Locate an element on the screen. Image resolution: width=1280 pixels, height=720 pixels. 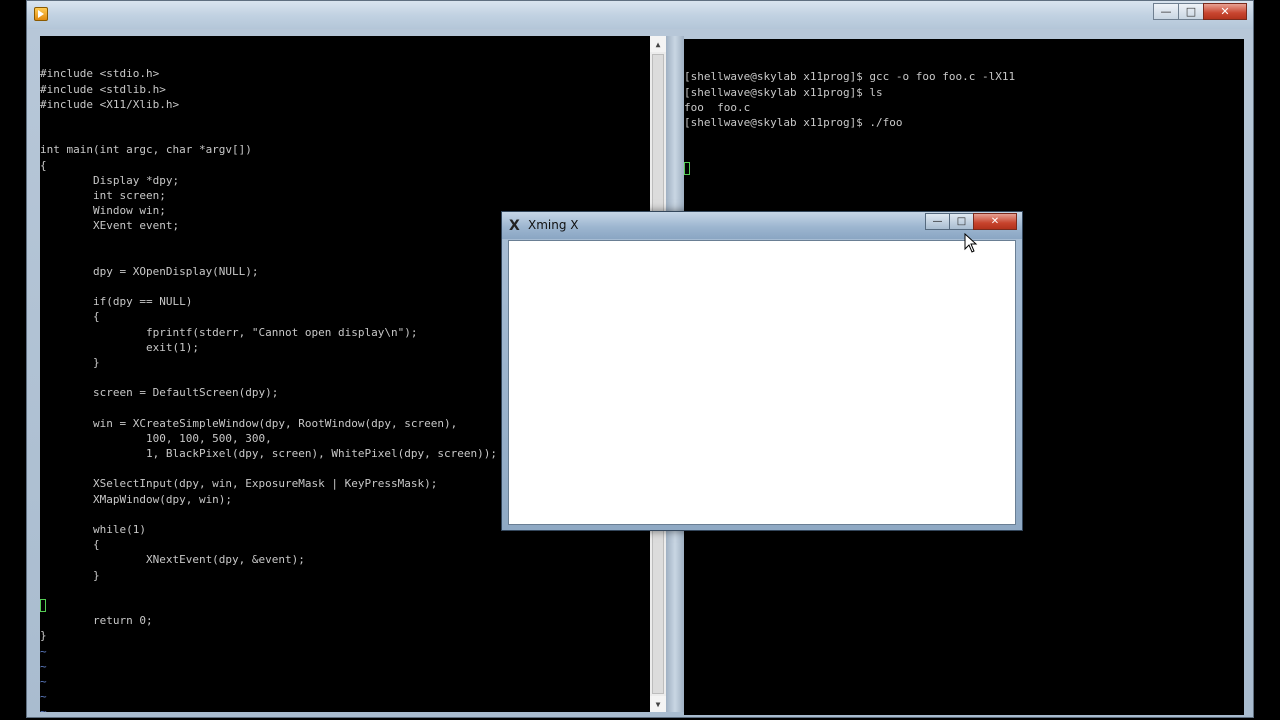
terminal-line: [shellwave@skylab x11prog]$ ./foo is located at coordinates (793, 122).